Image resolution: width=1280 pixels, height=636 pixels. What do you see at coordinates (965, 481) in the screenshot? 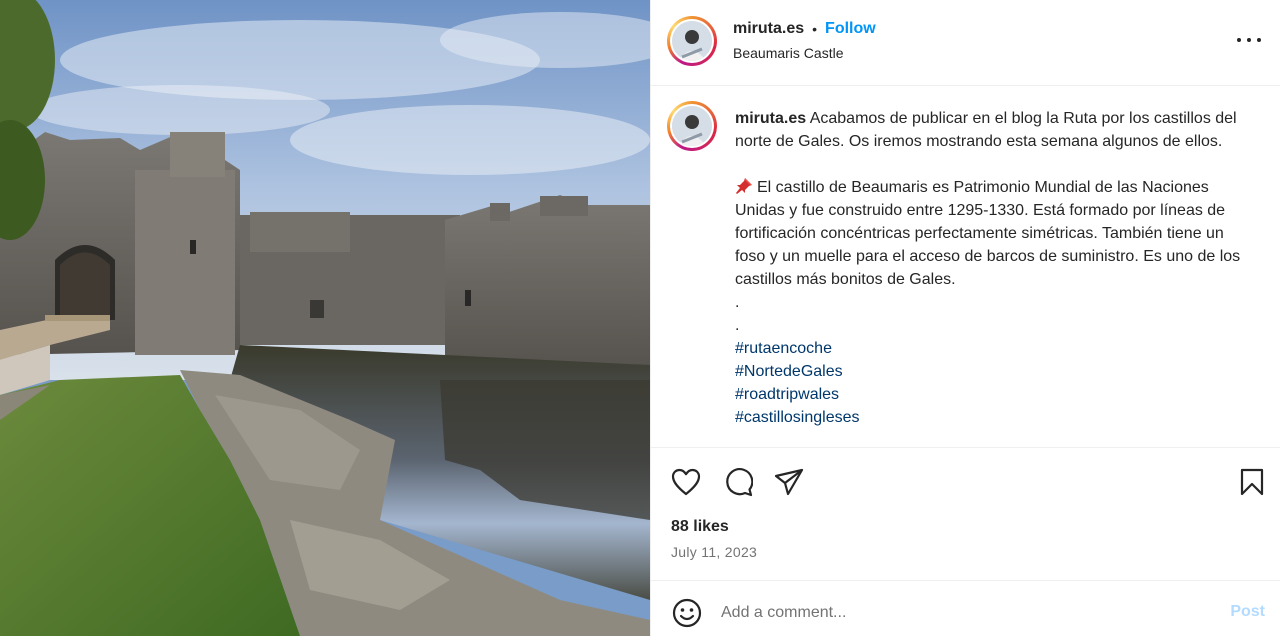
I see `action-bar` at bounding box center [965, 481].